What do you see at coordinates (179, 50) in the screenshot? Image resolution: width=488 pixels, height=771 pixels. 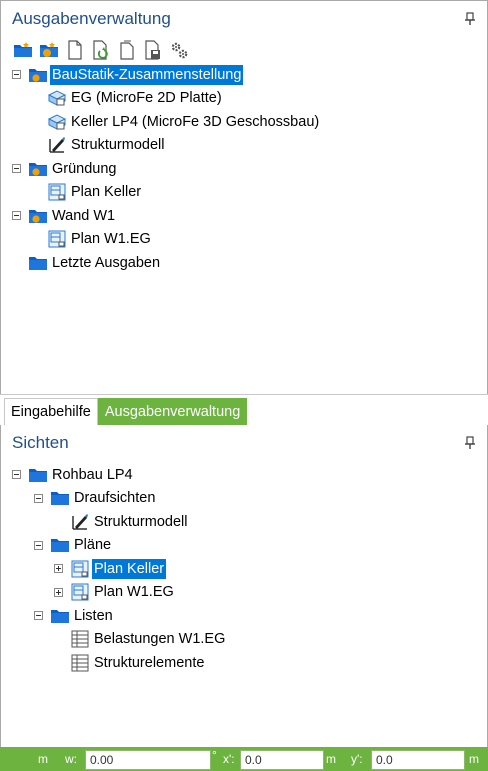 I see `settings-icon` at bounding box center [179, 50].